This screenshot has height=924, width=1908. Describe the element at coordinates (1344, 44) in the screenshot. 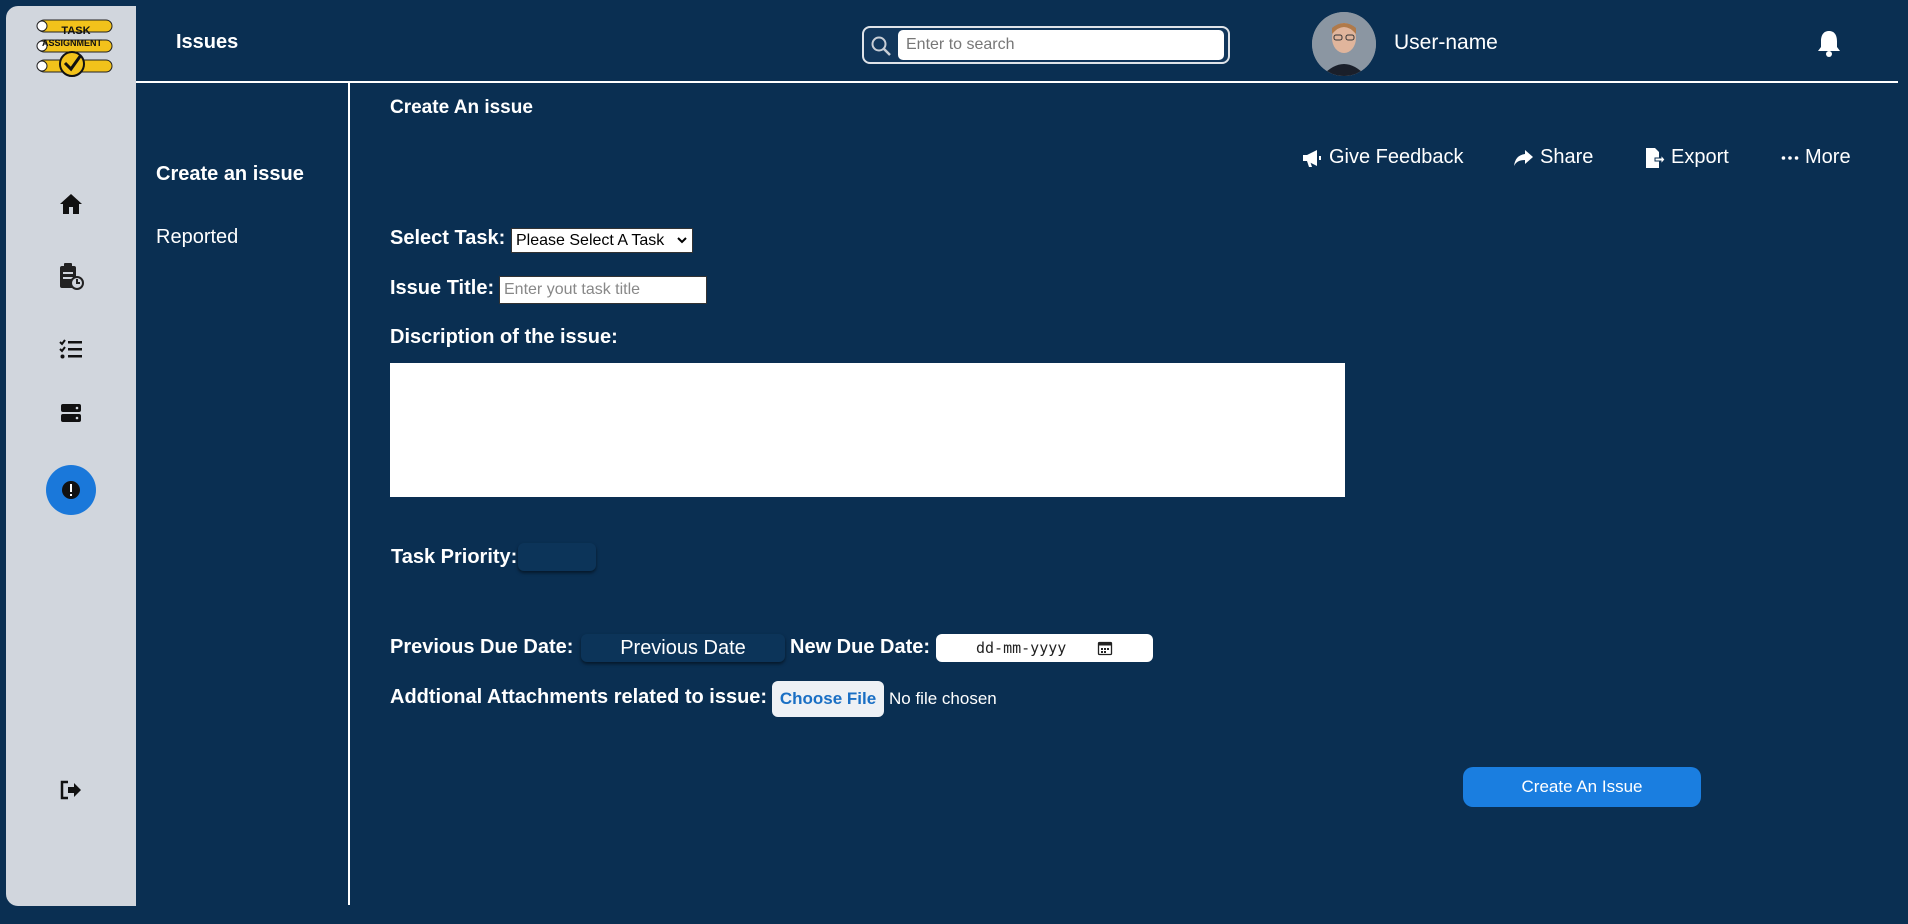

I see `avatar` at that location.